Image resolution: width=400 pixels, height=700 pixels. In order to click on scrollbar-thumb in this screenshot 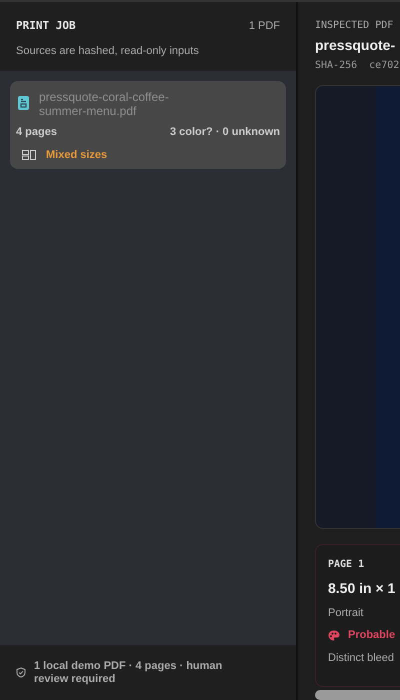, I will do `click(357, 695)`.